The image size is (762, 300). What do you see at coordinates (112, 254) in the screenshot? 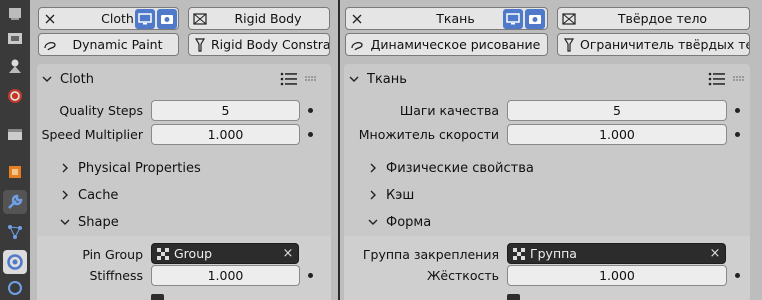
I see `pin-group-label: Pin Group` at bounding box center [112, 254].